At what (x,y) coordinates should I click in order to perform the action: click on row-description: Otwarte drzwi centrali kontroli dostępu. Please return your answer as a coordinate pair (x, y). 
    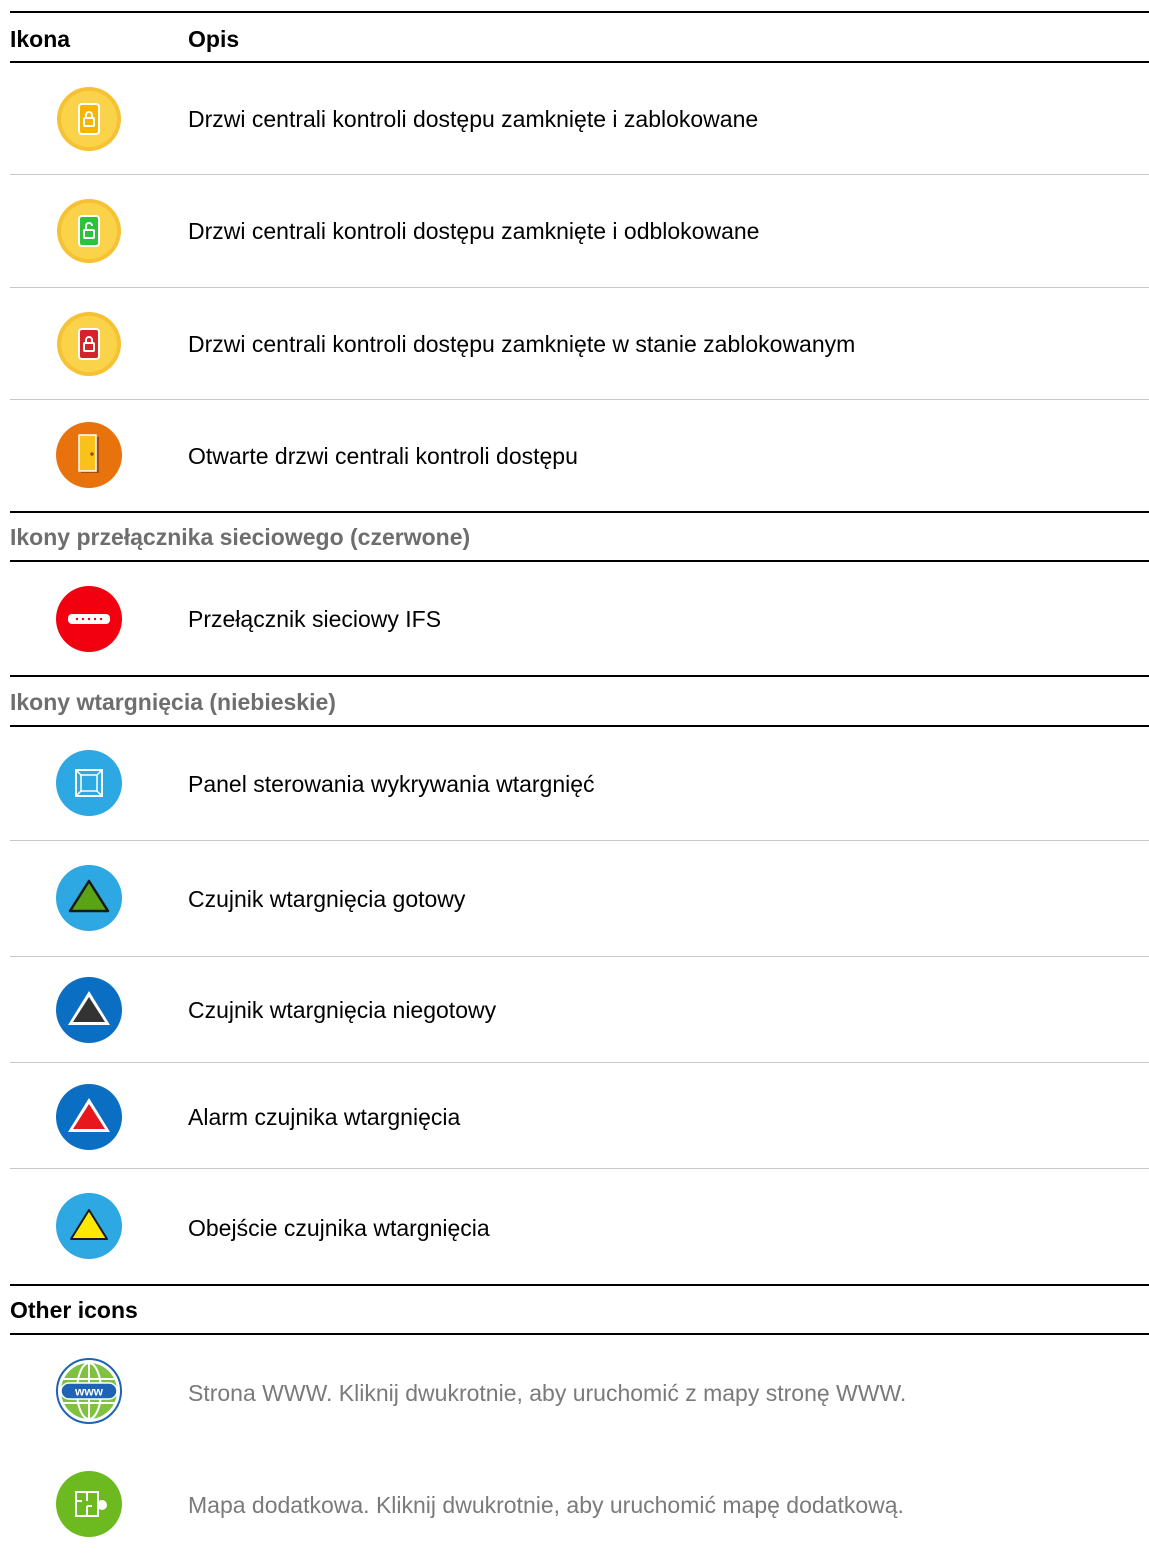
    Looking at the image, I should click on (383, 456).